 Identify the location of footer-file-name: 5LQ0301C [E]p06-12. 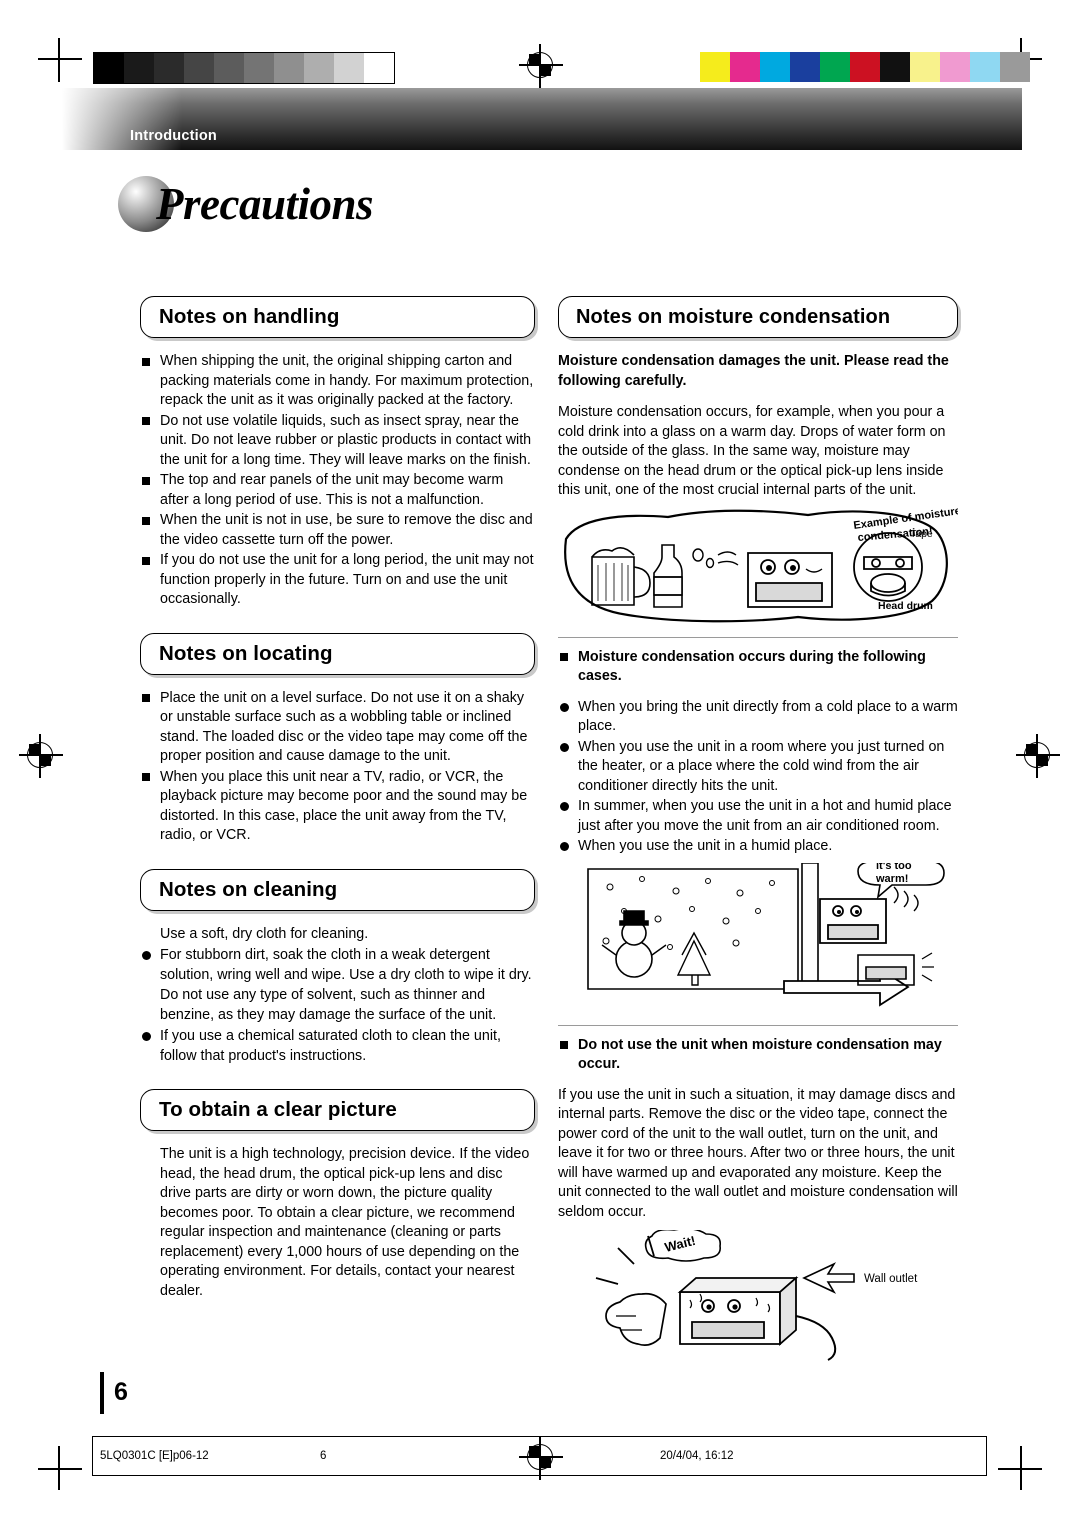
(154, 1456).